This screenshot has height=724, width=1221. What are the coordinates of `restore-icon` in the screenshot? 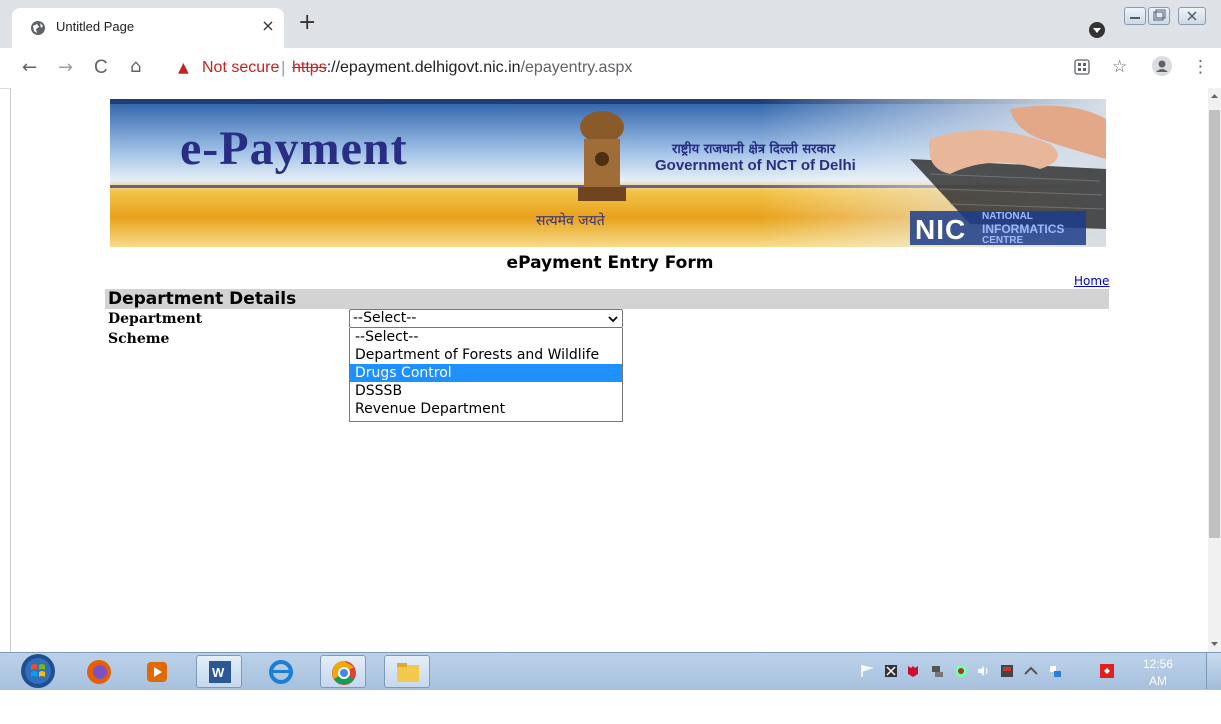 It's located at (1159, 15).